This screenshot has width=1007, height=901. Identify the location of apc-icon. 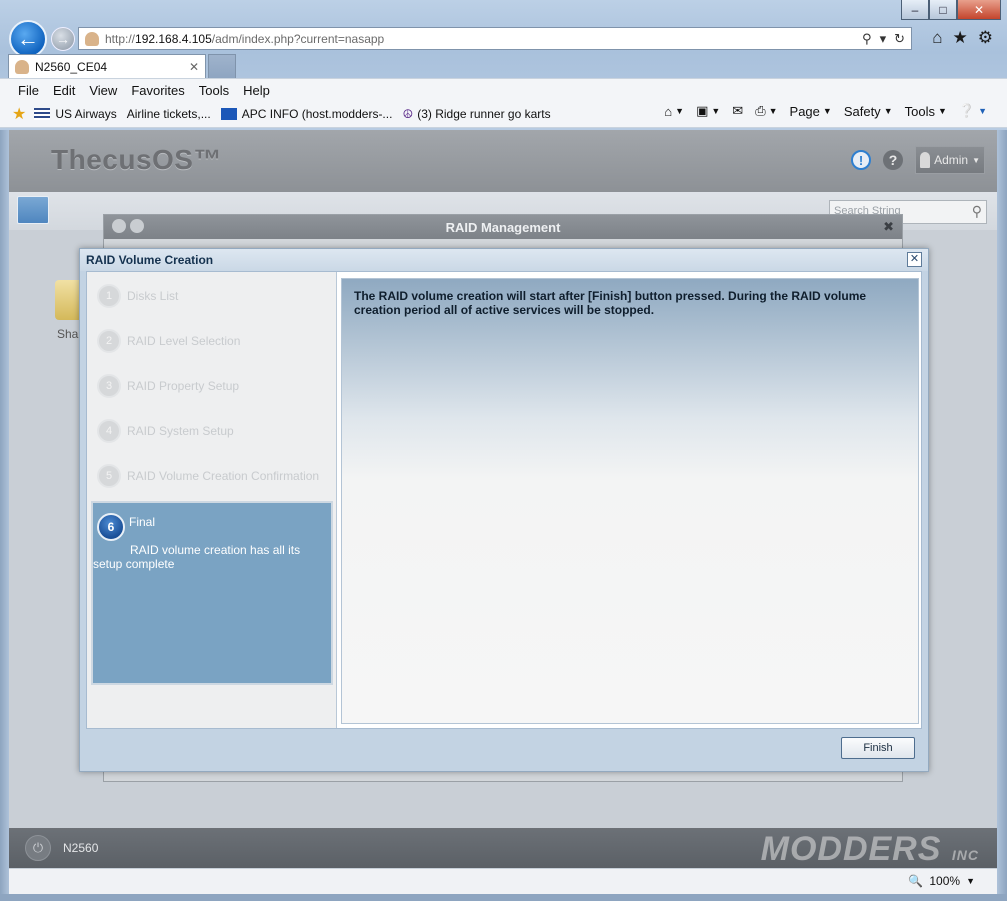
(228, 114).